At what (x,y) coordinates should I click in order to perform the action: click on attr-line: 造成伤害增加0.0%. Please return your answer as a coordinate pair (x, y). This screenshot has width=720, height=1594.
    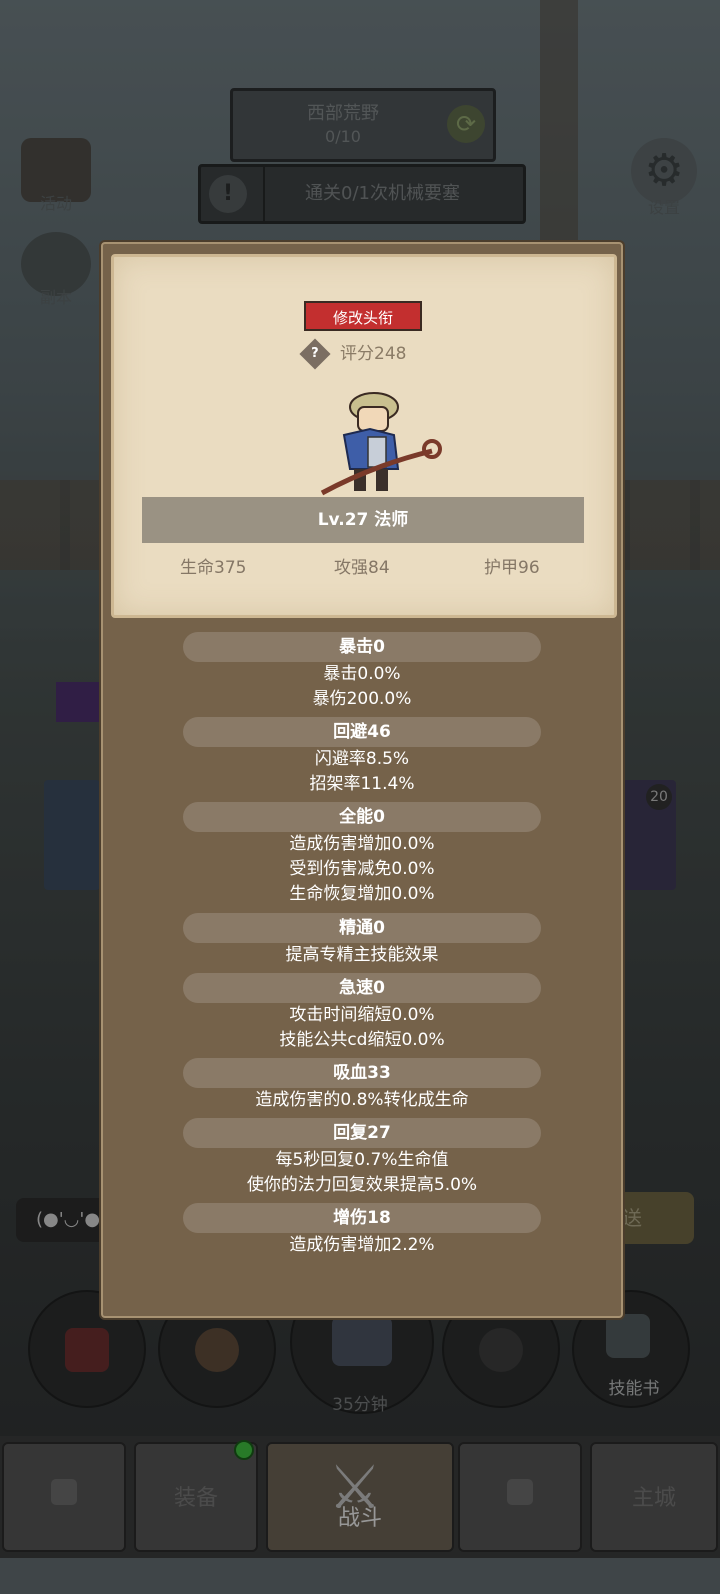
    Looking at the image, I should click on (362, 844).